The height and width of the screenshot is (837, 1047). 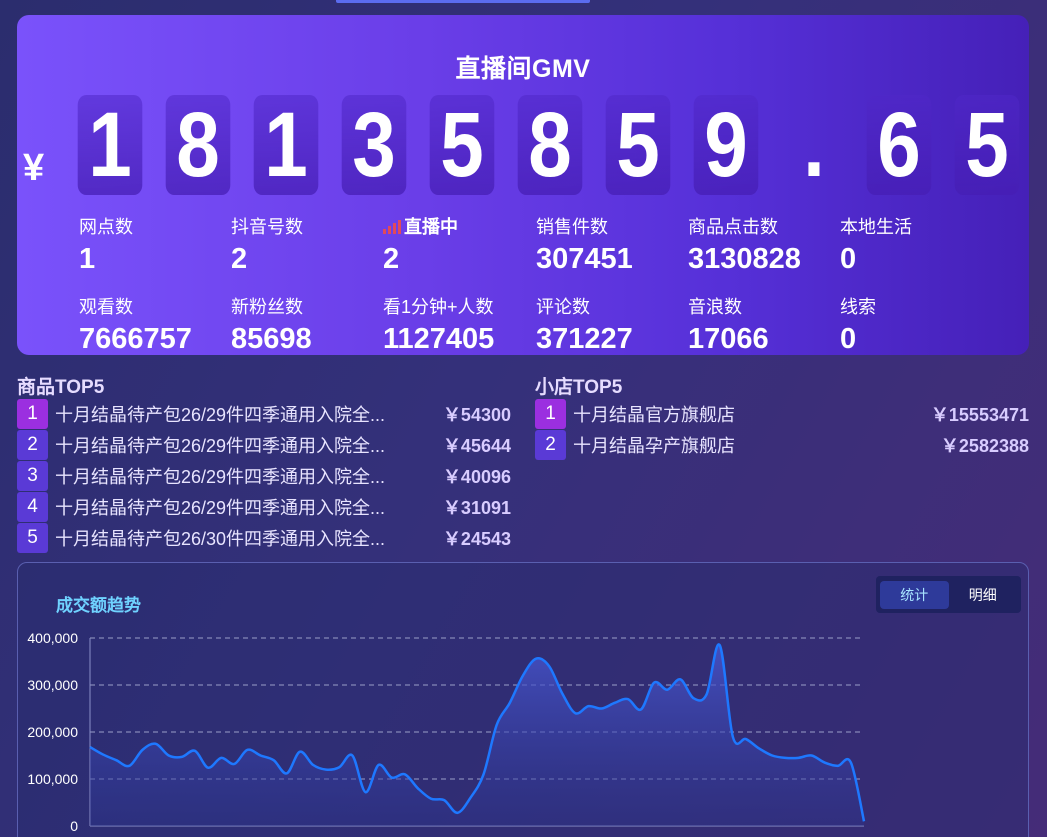 I want to click on stat-label: 观看数, so click(x=106, y=307).